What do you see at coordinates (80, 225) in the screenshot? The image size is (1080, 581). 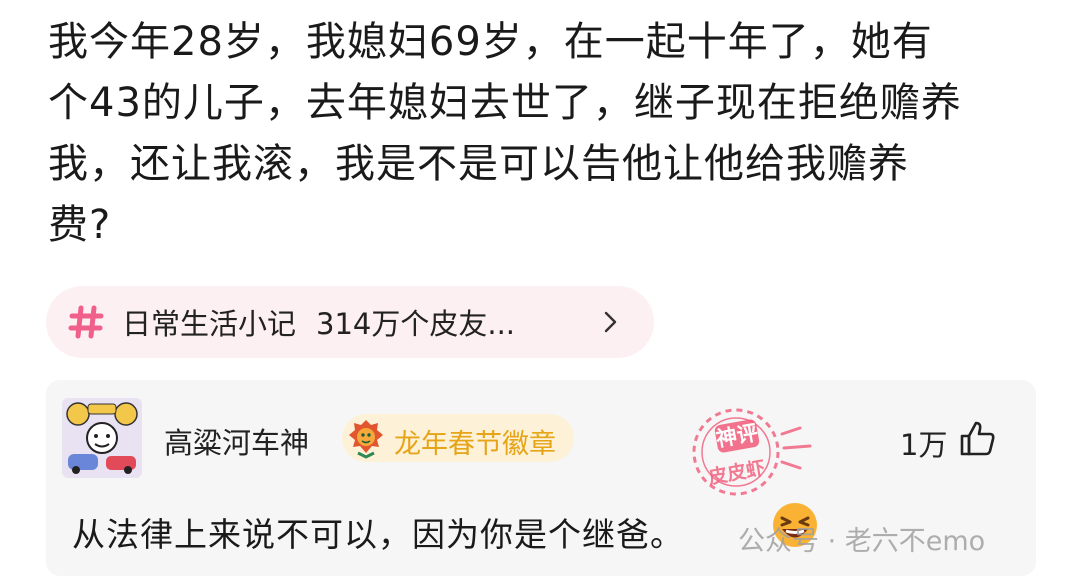 I see `post-line: 费?` at bounding box center [80, 225].